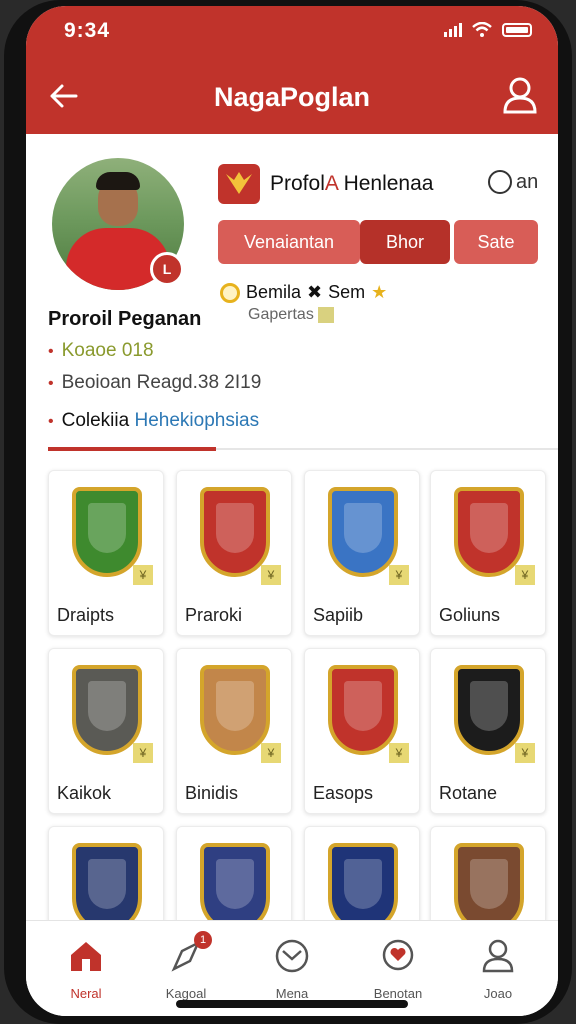  What do you see at coordinates (325, 314) in the screenshot?
I see `rank-chip-icon` at bounding box center [325, 314].